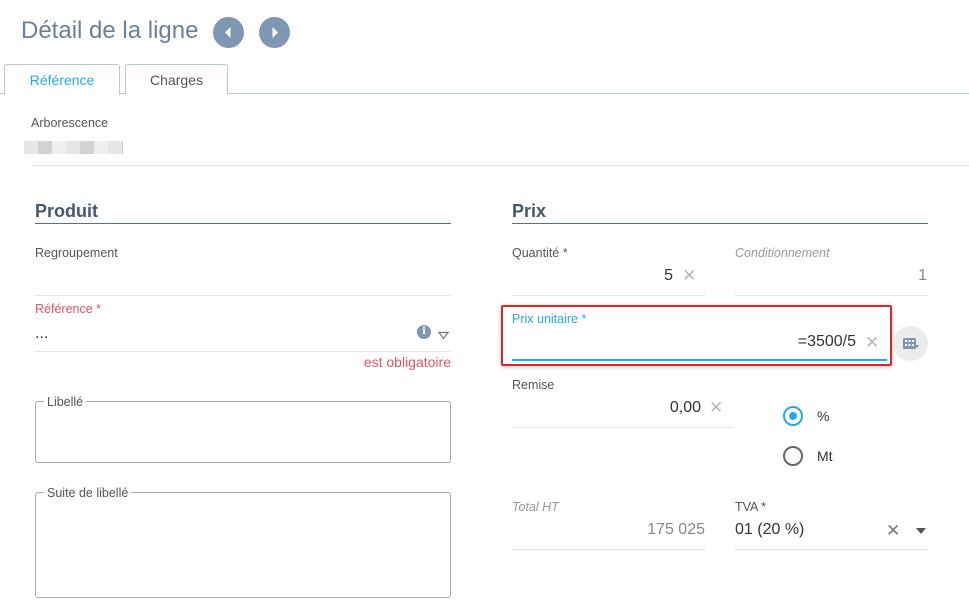 This screenshot has height=614, width=969. Describe the element at coordinates (872, 342) in the screenshot. I see `prix-unitaire-clear-icon: ✕` at that location.